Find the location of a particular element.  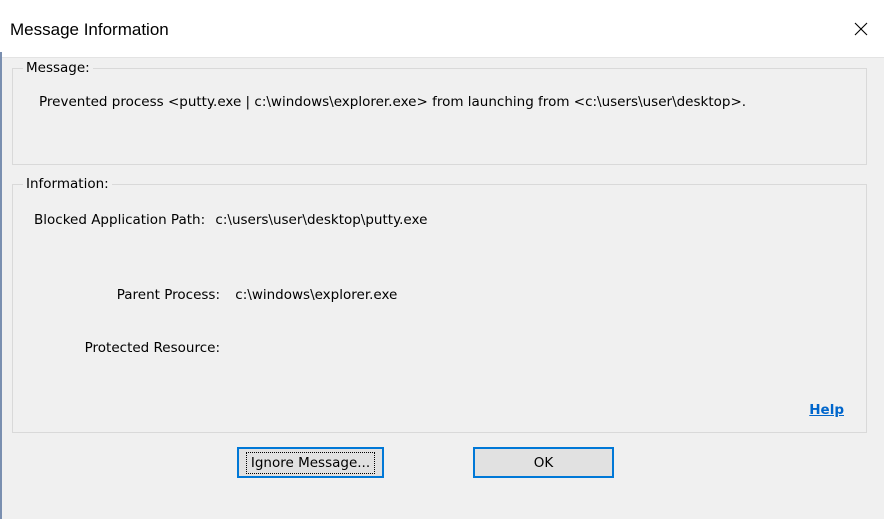

message-group-label: Message: is located at coordinates (58, 68).